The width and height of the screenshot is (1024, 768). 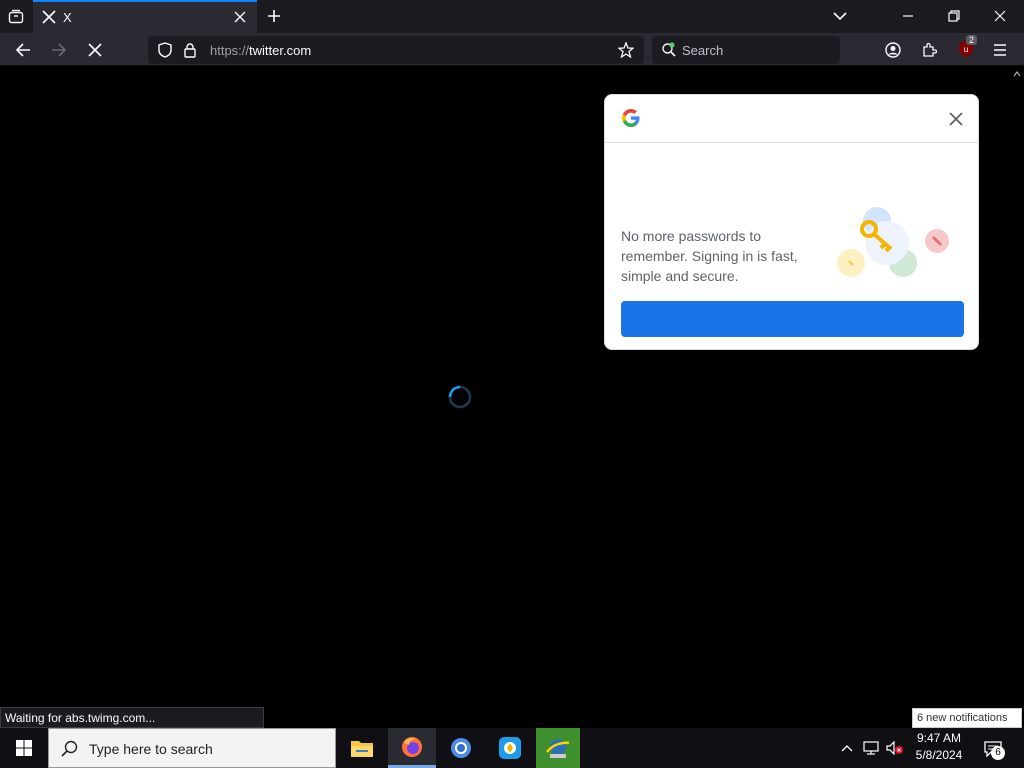 I want to click on taskbar: Type here to search 9:47 AM 5/8/2024 6, so click(x=512, y=748).